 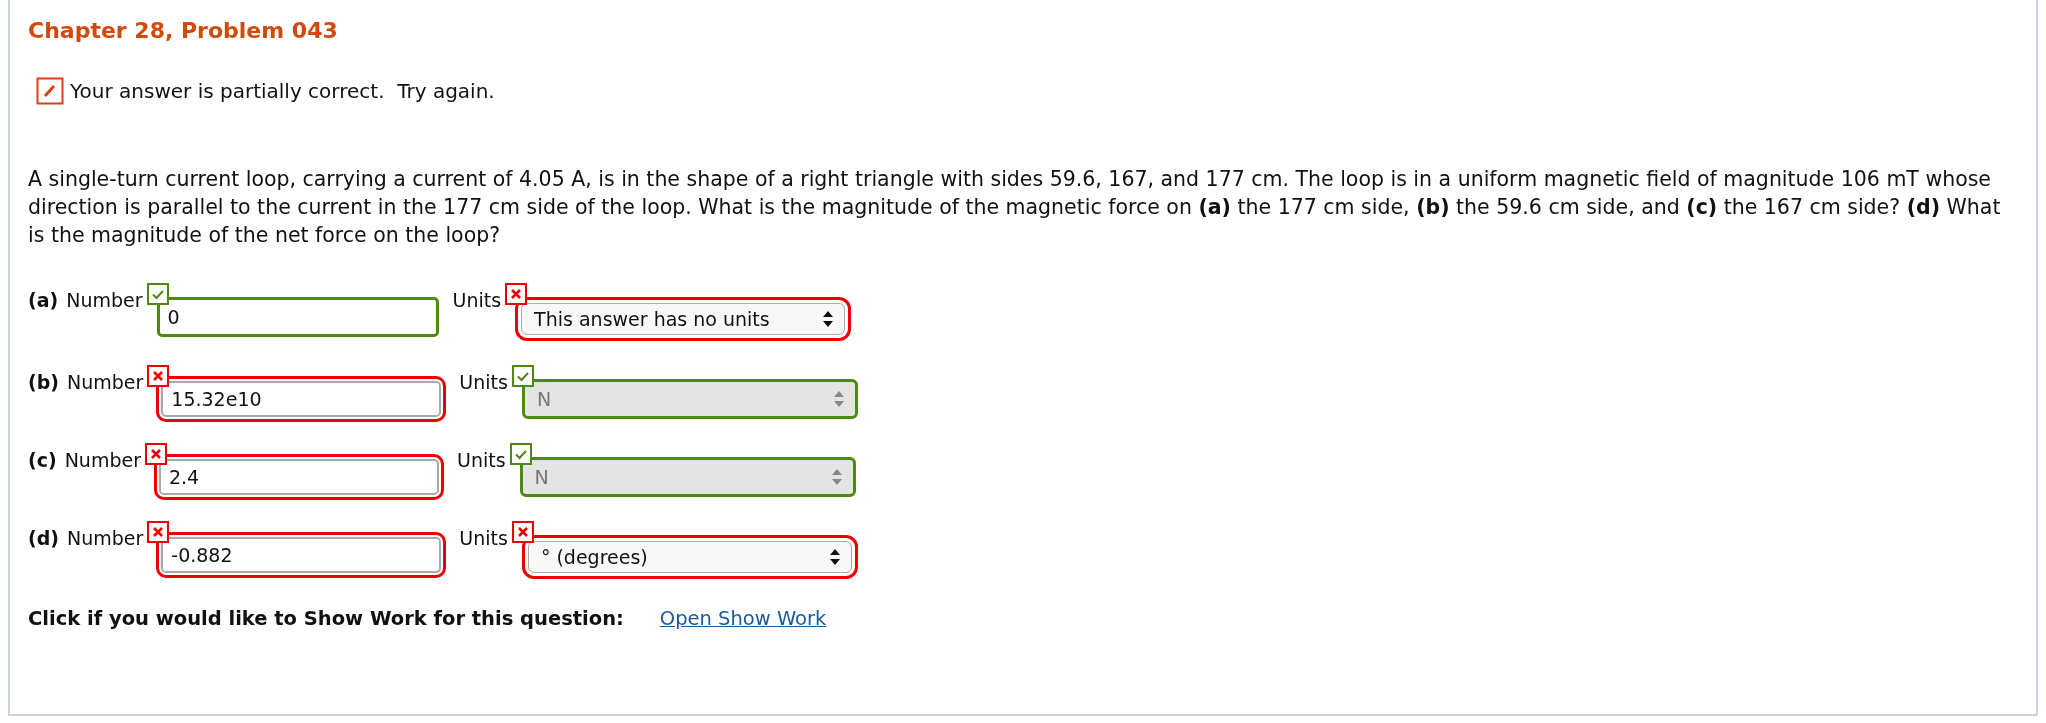 I want to click on problem-text: A single-turn current loop, carrying a current of 4.05 A, is in the shape of a right triangle with sides 59.6, 167, and 177 cm. The loop is in a uniform magnetic field of magnitude 106 mT whose direction is parallel to the current in the 177 cm side of the loop. What is the magnitude of the magnetic force on (a) the 177 cm side, (b) the 59.6 cm side, and (c) the 167 cm side? (d) What is the magnitude of the net force on the loop?, so click(x=1015, y=207).